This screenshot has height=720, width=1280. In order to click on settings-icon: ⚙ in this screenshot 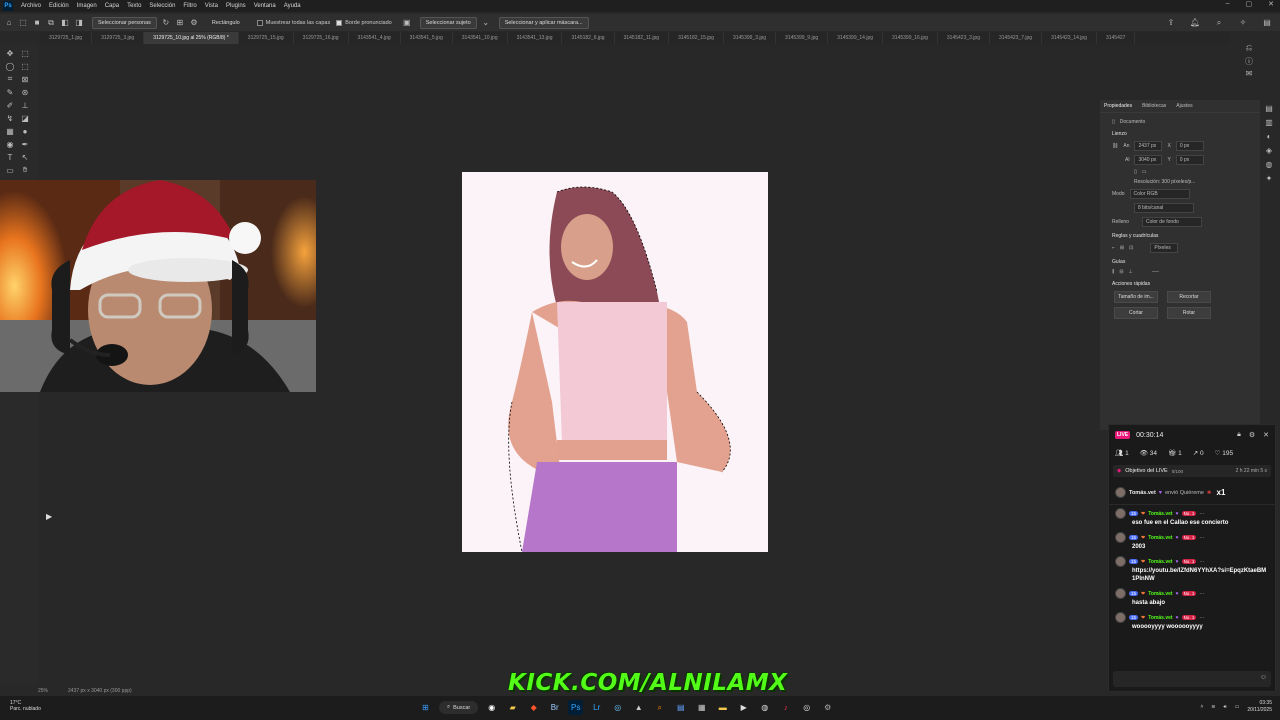, I will do `click(1252, 435)`.